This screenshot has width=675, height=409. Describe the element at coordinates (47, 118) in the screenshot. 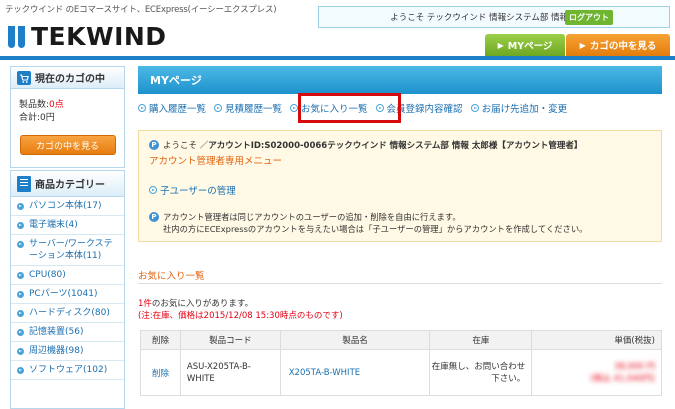

I see `cart-total-value: 0円` at that location.